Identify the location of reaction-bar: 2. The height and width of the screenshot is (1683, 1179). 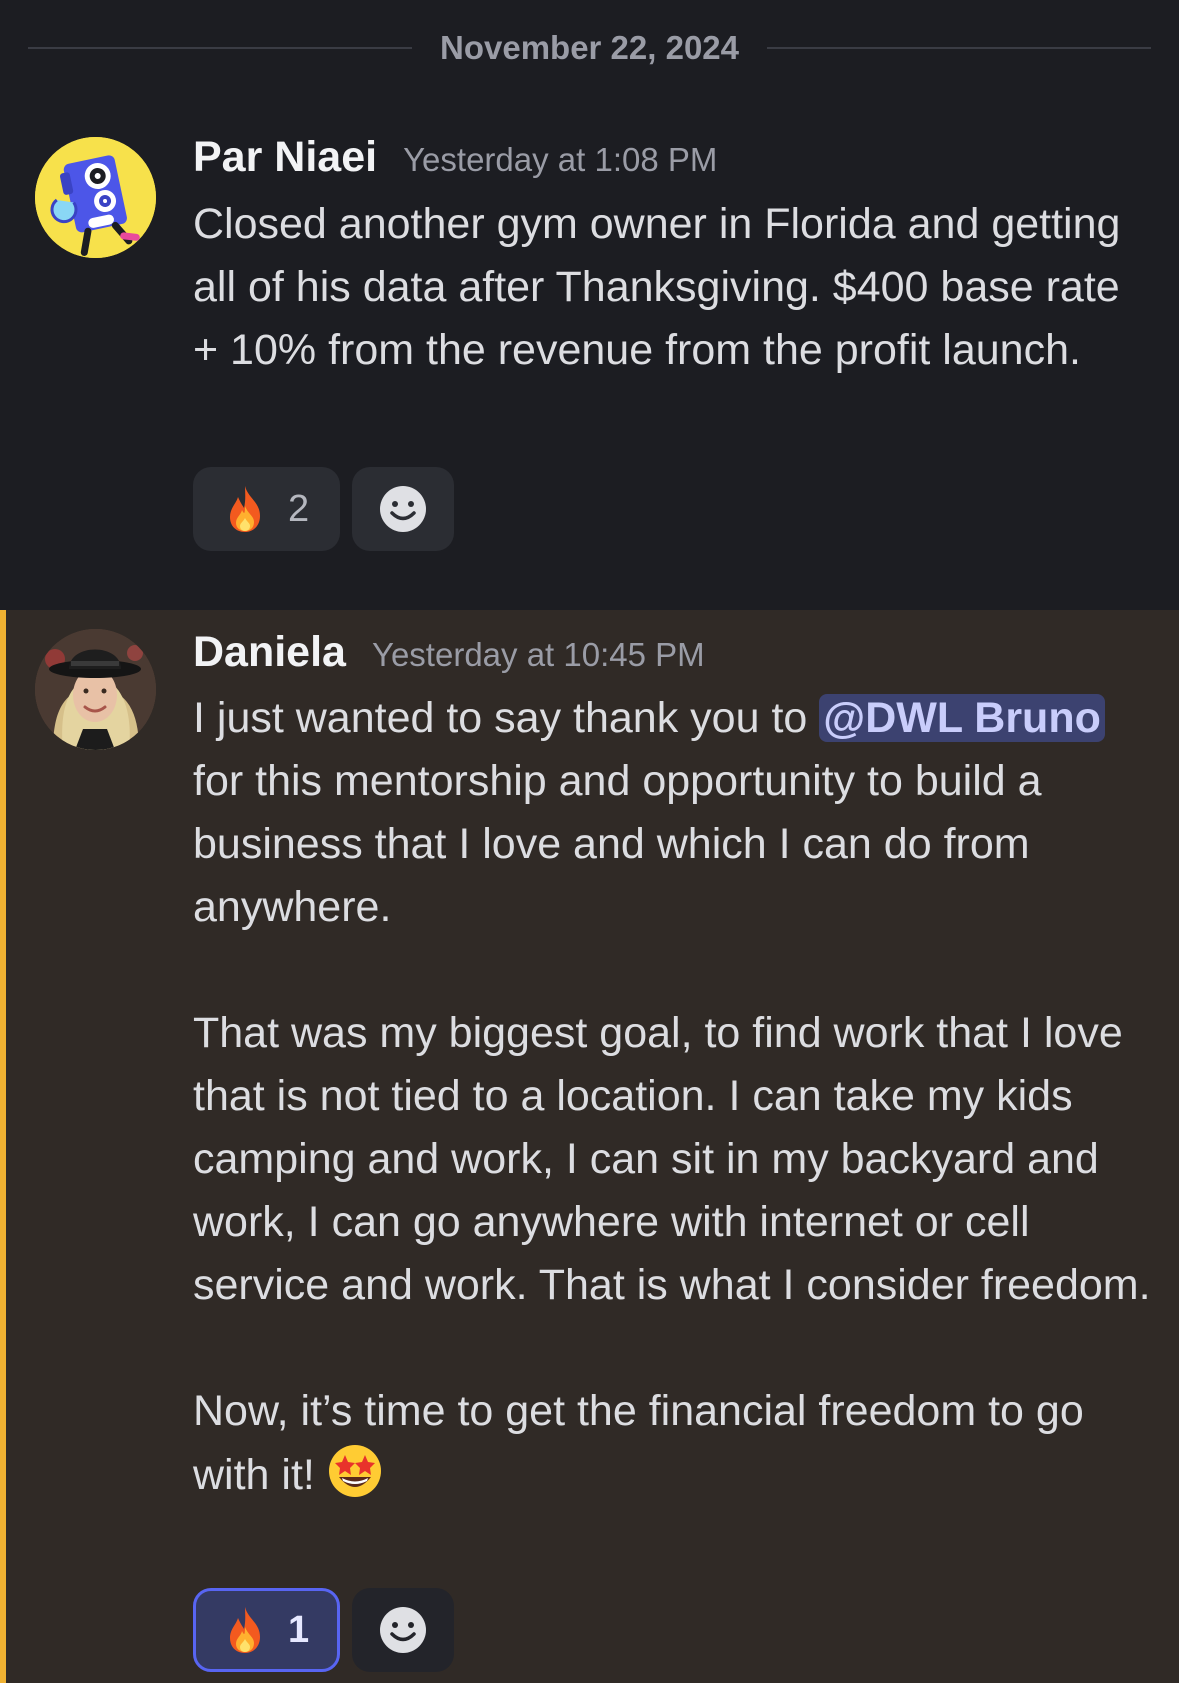
(324, 509).